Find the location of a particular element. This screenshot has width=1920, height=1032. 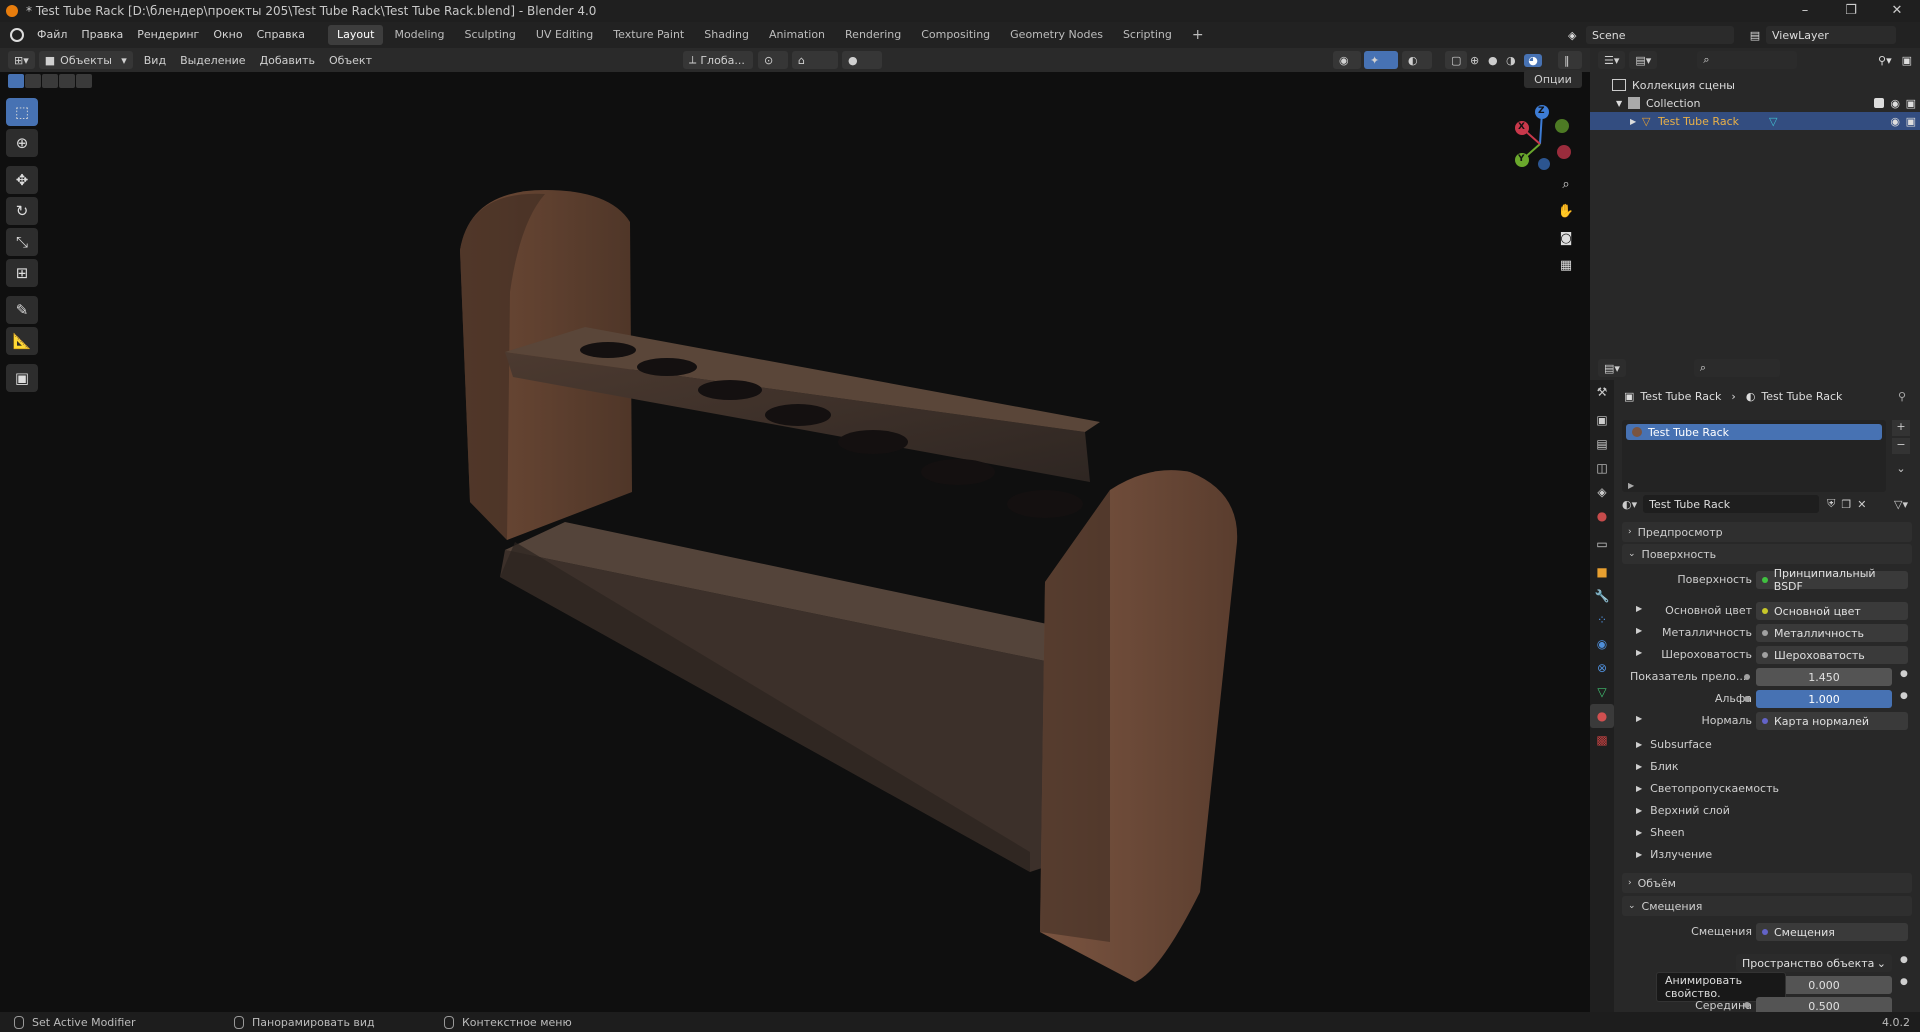

mesh-data-icon: ▽ is located at coordinates (1773, 121).